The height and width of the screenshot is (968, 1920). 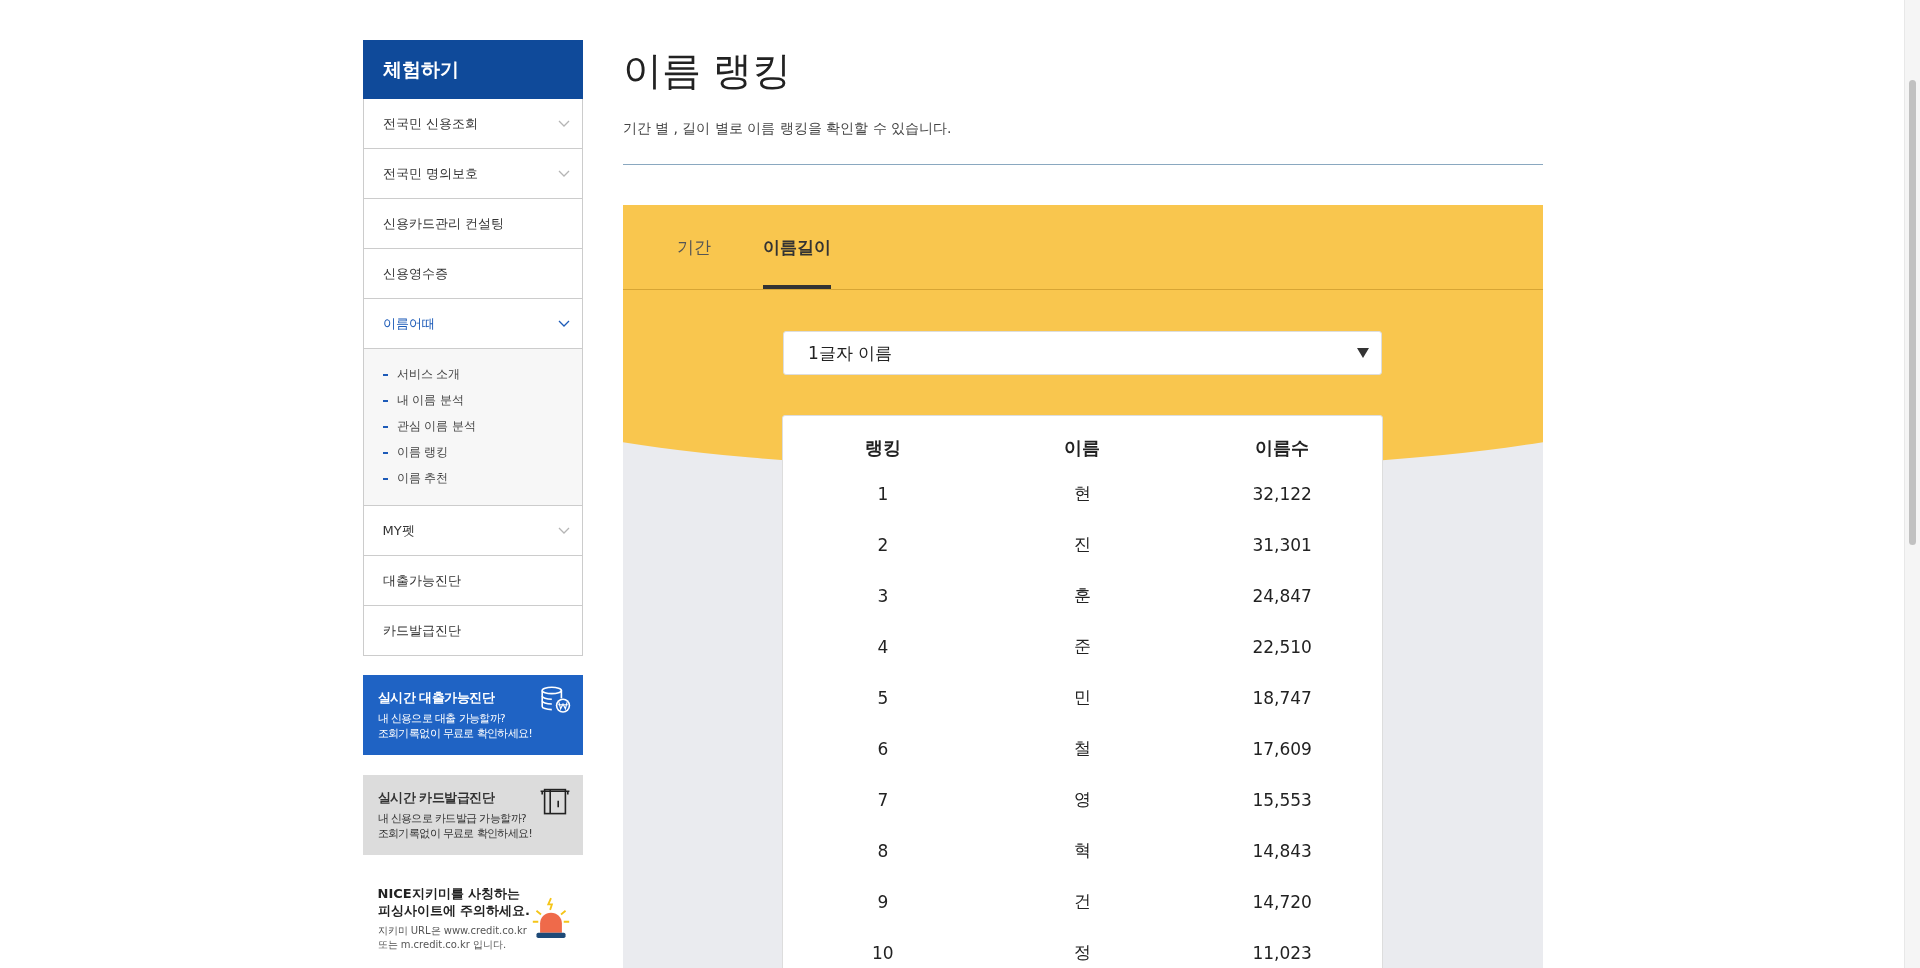 I want to click on banner-text: 내 신용으로 대출 가능할까?, so click(x=441, y=718).